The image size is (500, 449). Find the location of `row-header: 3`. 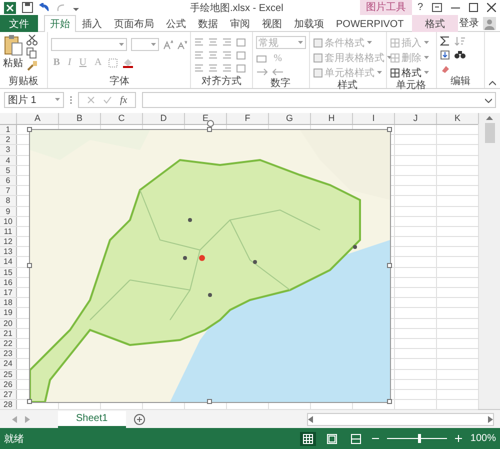

row-header: 3 is located at coordinates (8, 150).